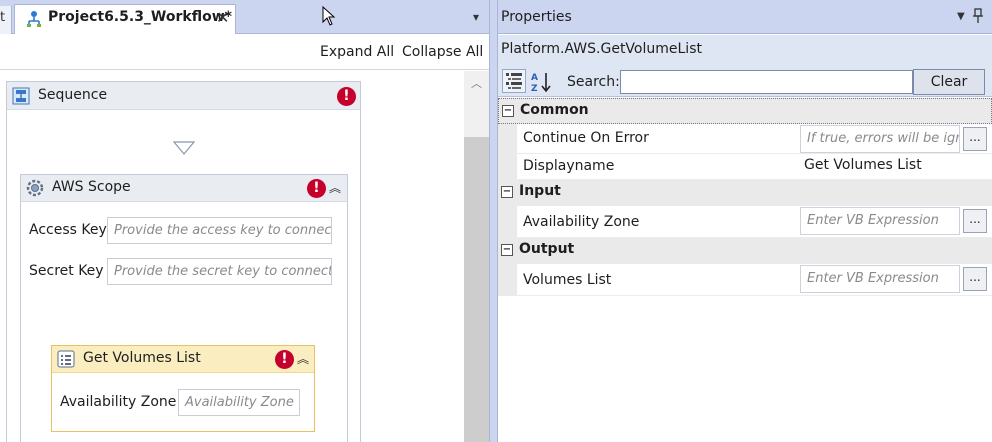 The height and width of the screenshot is (442, 992). Describe the element at coordinates (184, 148) in the screenshot. I see `drop-target-arrow-icon` at that location.